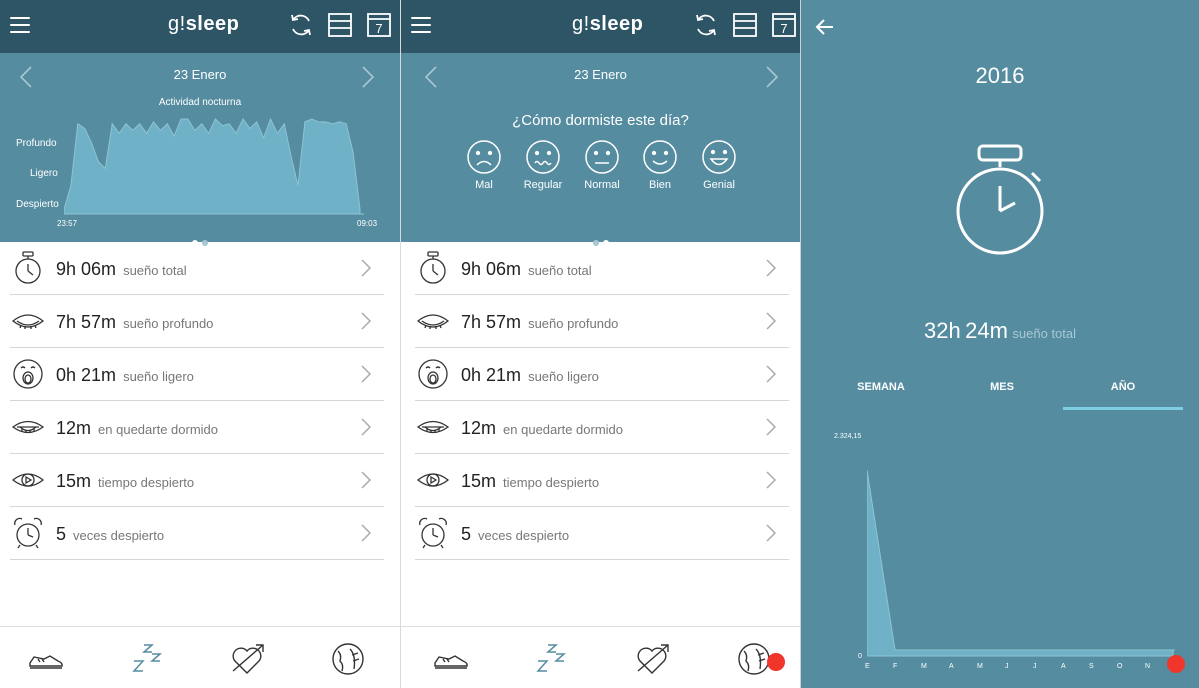 The width and height of the screenshot is (1199, 688). I want to click on month-label: F, so click(895, 666).